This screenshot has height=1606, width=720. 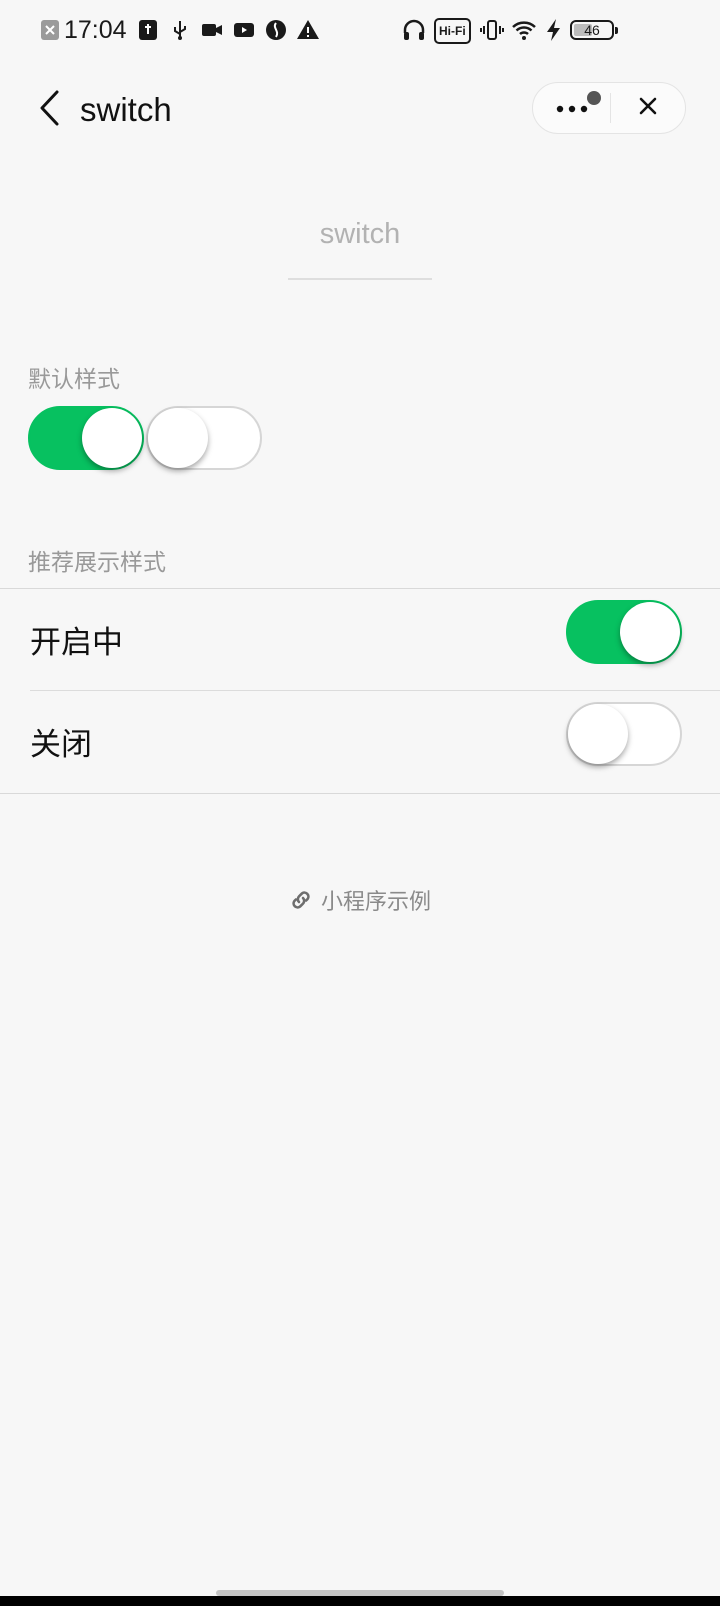 I want to click on default-switch-off, so click(x=204, y=438).